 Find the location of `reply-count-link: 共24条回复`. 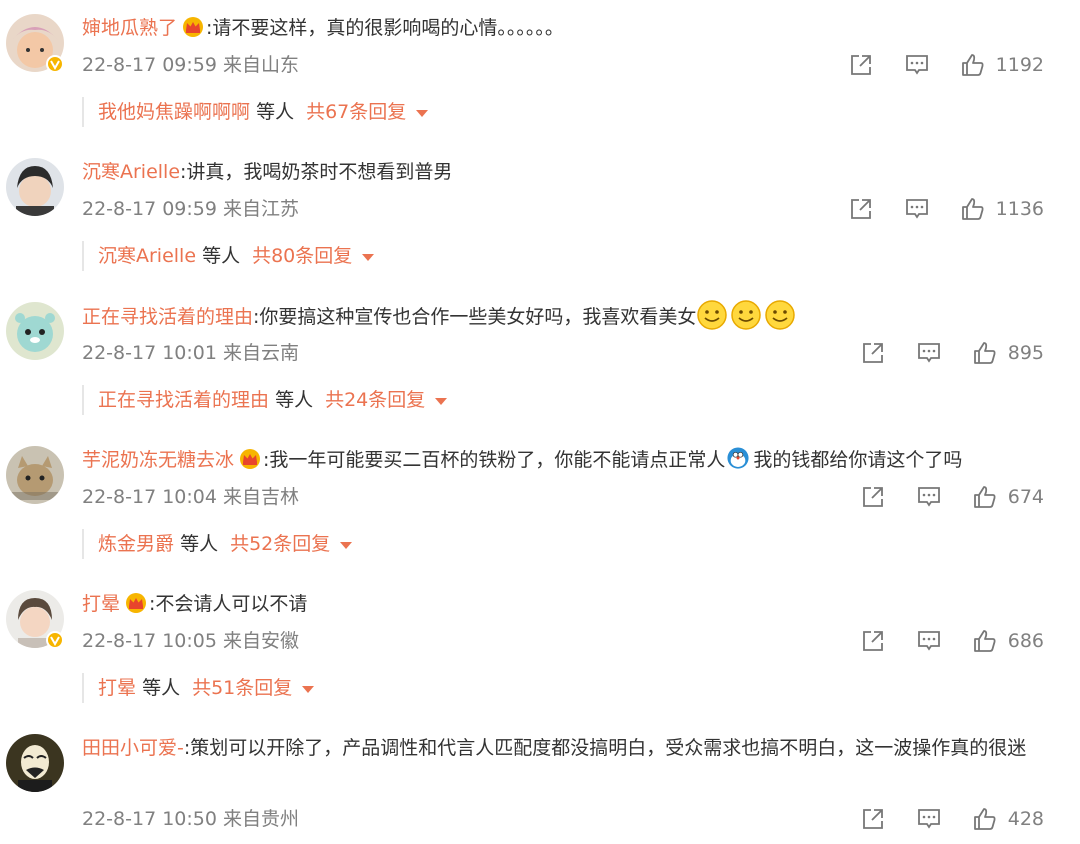

reply-count-link: 共24条回复 is located at coordinates (375, 400).